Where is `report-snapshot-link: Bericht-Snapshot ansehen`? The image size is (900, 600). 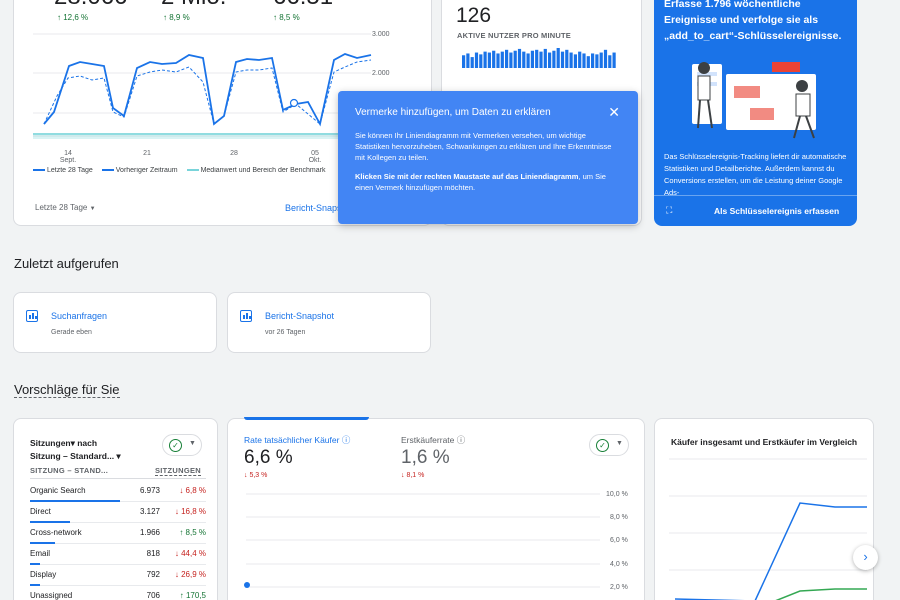 report-snapshot-link: Bericht-Snapshot ansehen is located at coordinates (315, 208).